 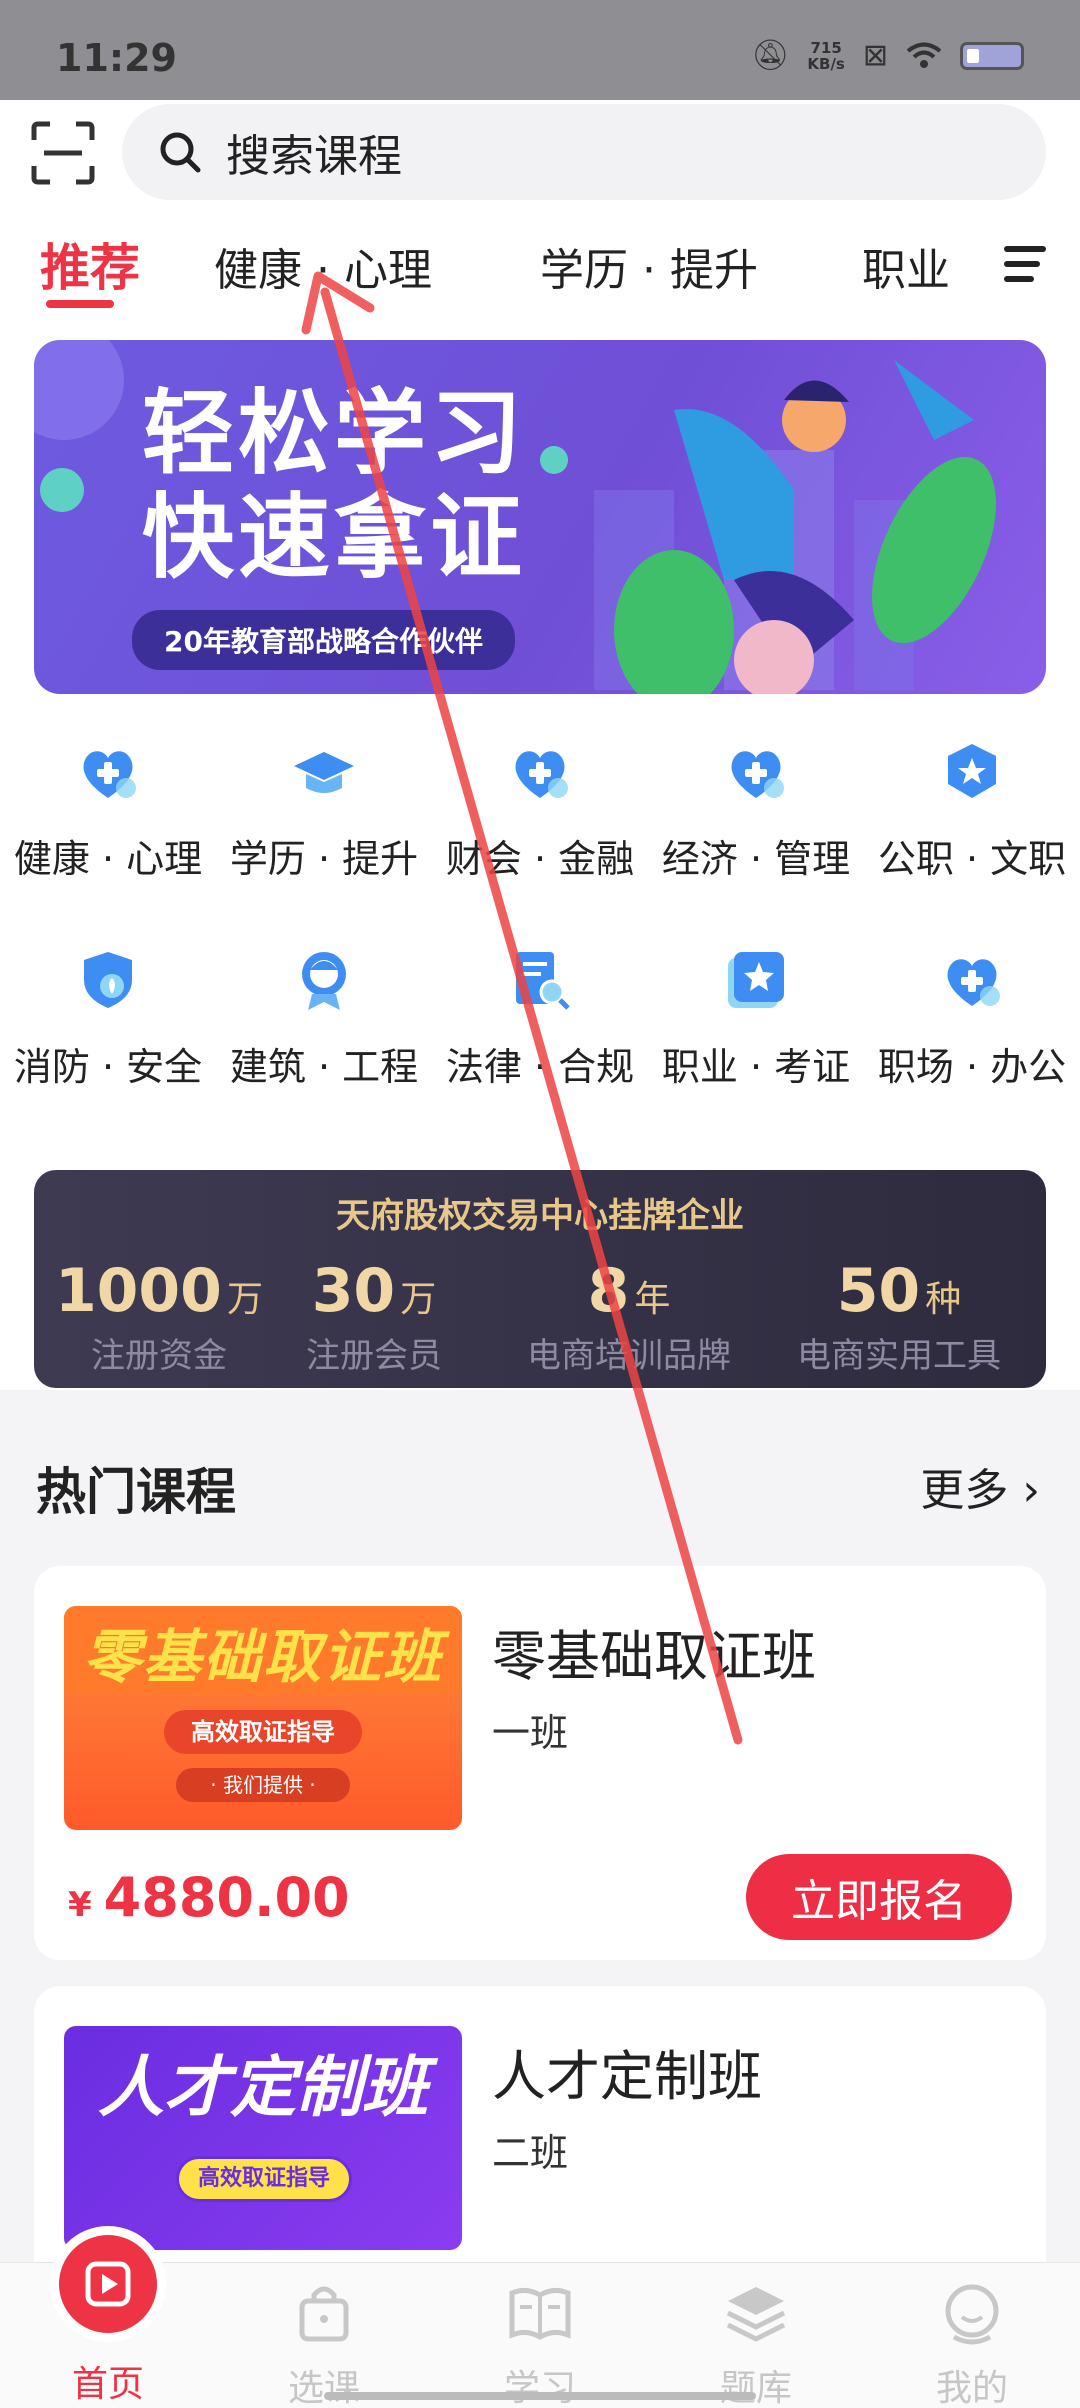 I want to click on mute-bell-icon: 🔕︎, so click(x=770, y=55).